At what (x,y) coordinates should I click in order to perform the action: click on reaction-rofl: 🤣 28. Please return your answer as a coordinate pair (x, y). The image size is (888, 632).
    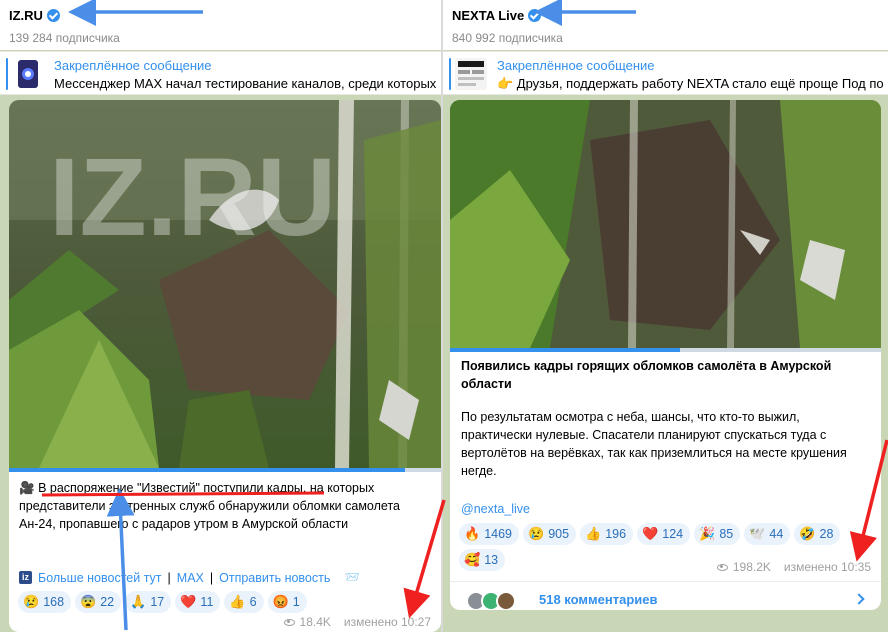
    Looking at the image, I should click on (817, 534).